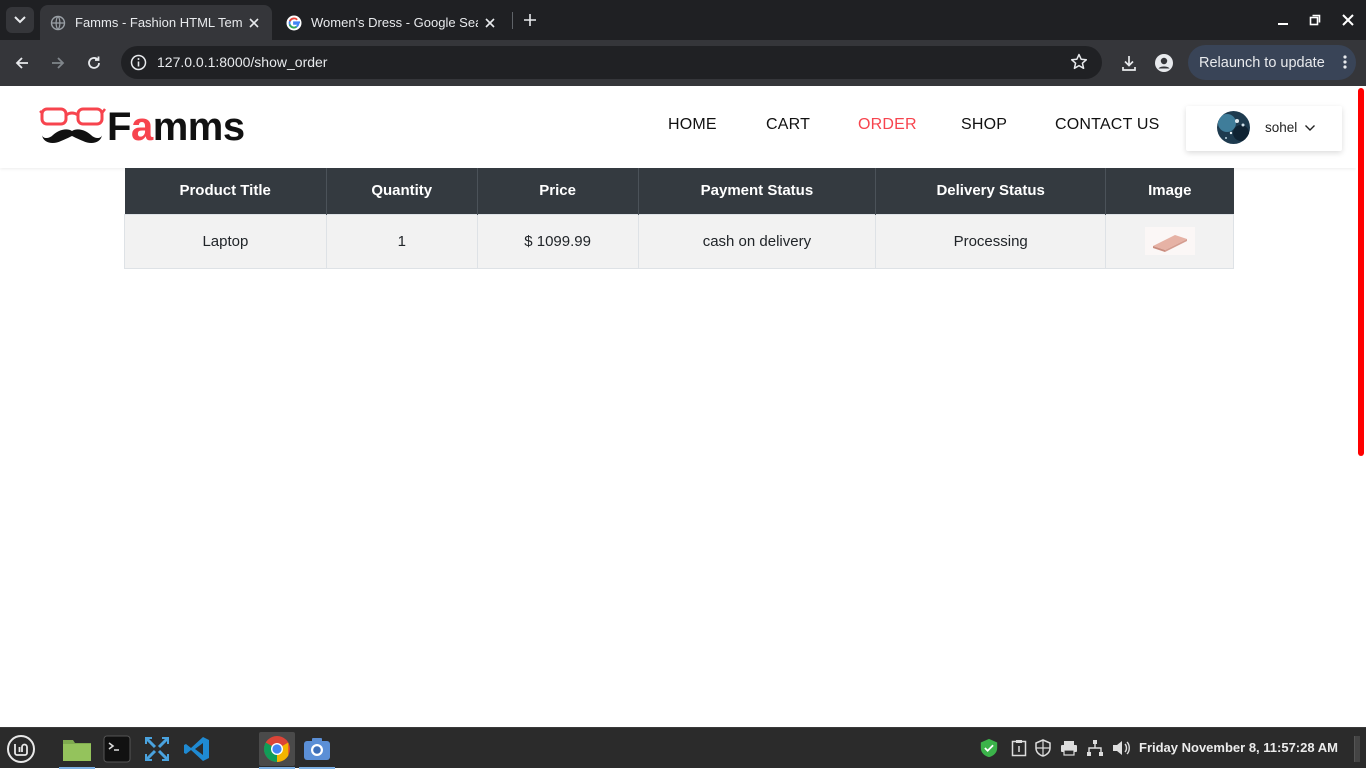  Describe the element at coordinates (984, 125) in the screenshot. I see `nav-shop: SHOP` at that location.